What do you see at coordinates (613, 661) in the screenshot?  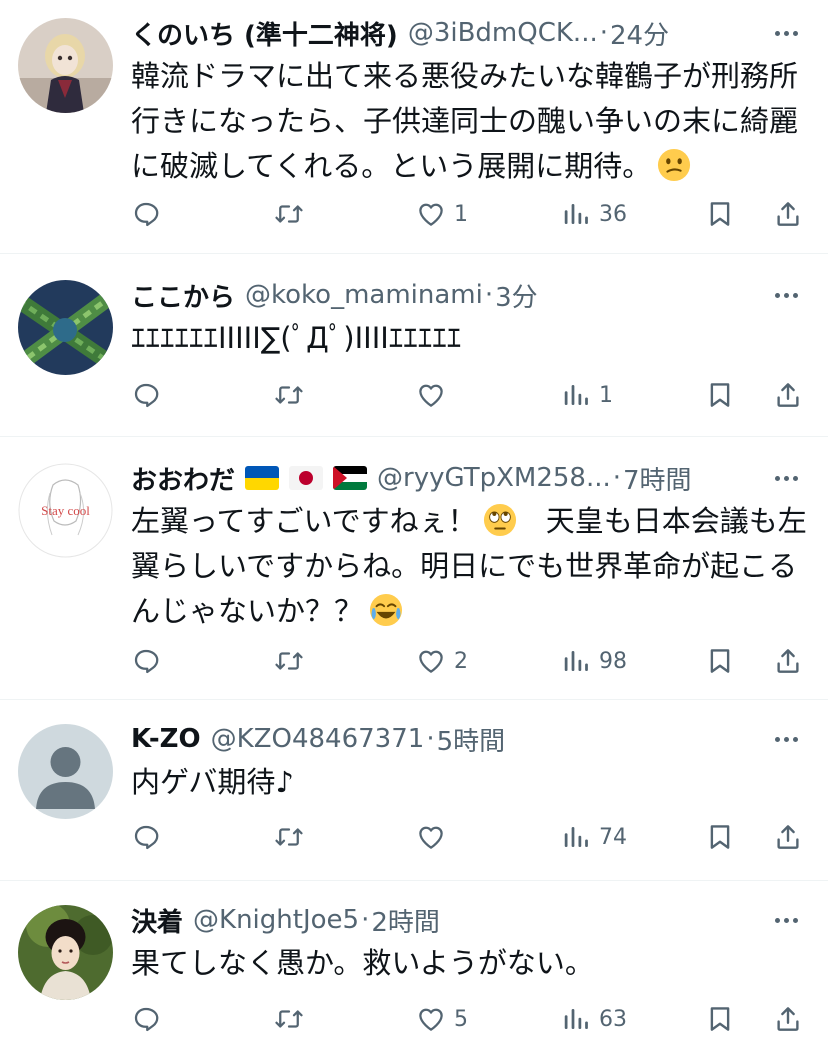 I see `view-count: 98` at bounding box center [613, 661].